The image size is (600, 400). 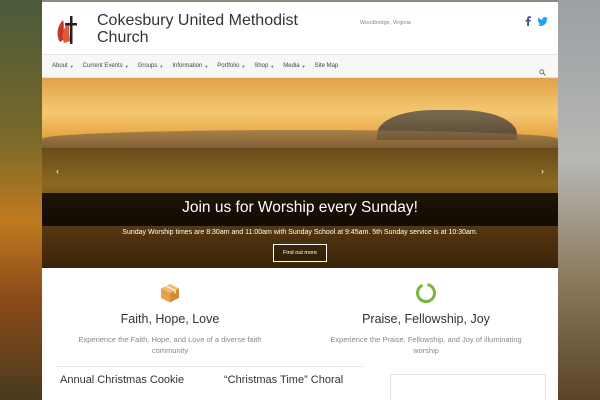 I want to click on nav-label: Current Events, so click(x=102, y=66).